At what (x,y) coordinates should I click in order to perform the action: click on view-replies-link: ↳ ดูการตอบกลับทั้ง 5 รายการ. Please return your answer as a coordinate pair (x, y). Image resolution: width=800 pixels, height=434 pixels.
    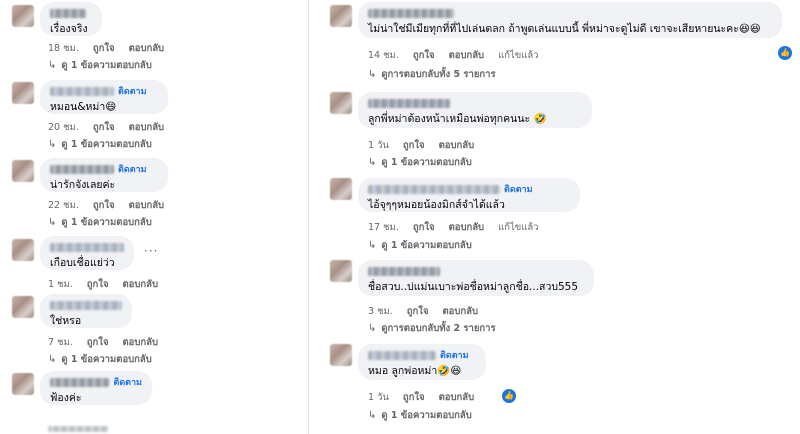
    Looking at the image, I should click on (432, 74).